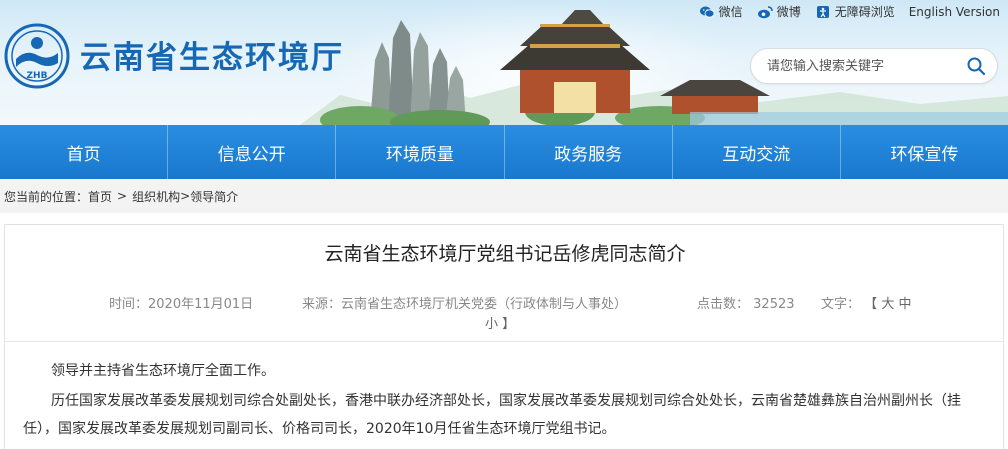  I want to click on nav-item-interaction: 互动交流, so click(757, 152).